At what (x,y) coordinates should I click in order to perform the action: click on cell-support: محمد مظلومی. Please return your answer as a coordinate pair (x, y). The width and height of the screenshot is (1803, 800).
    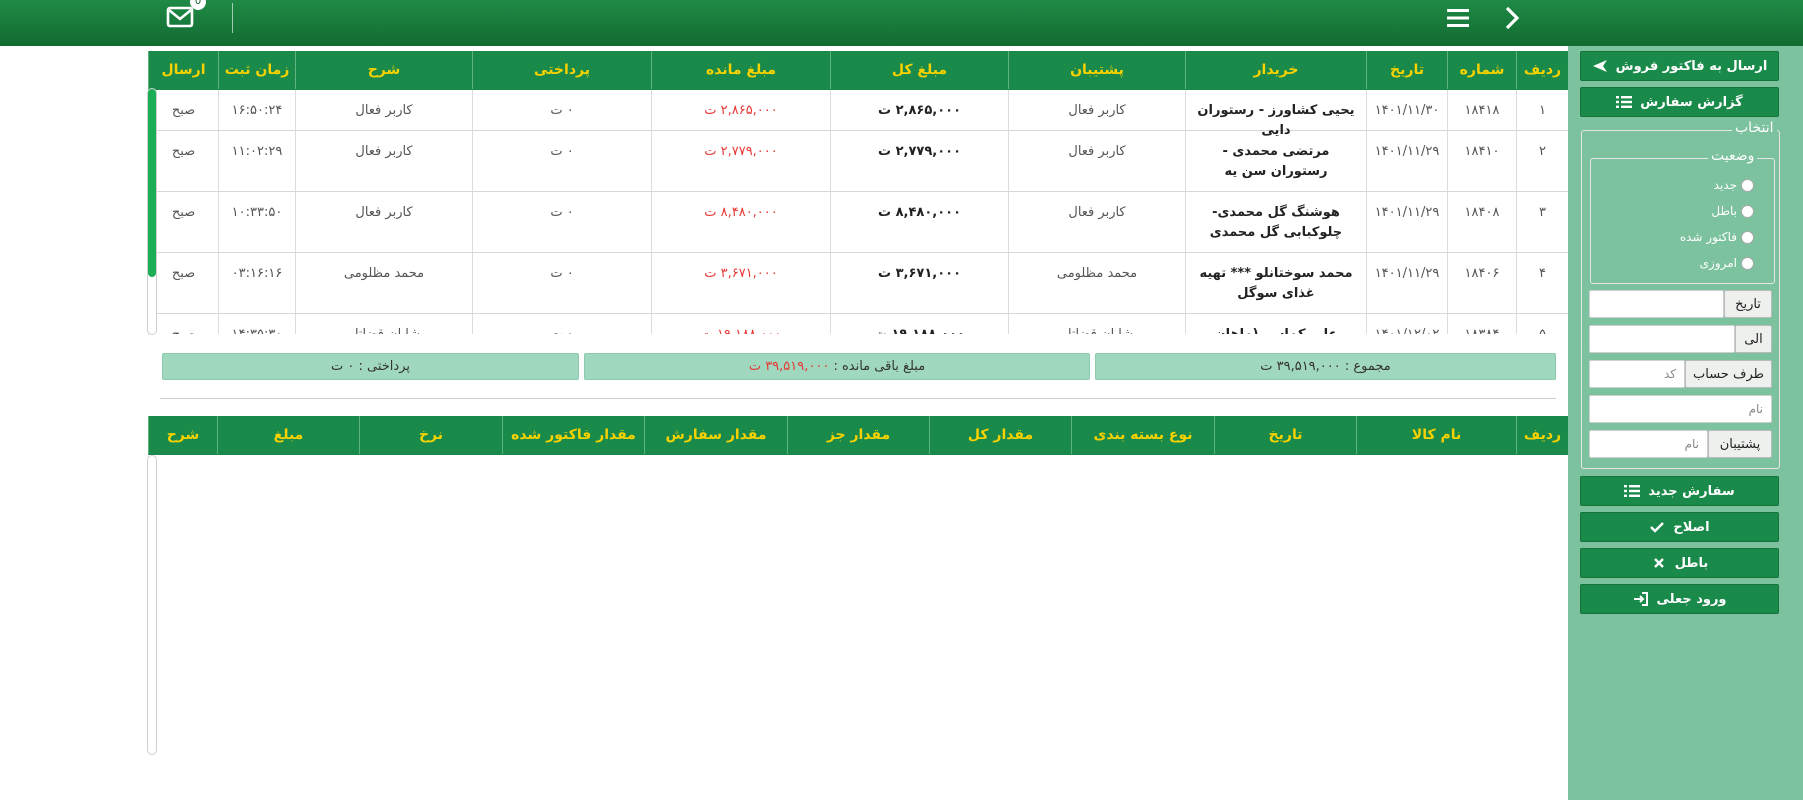
    Looking at the image, I should click on (1096, 283).